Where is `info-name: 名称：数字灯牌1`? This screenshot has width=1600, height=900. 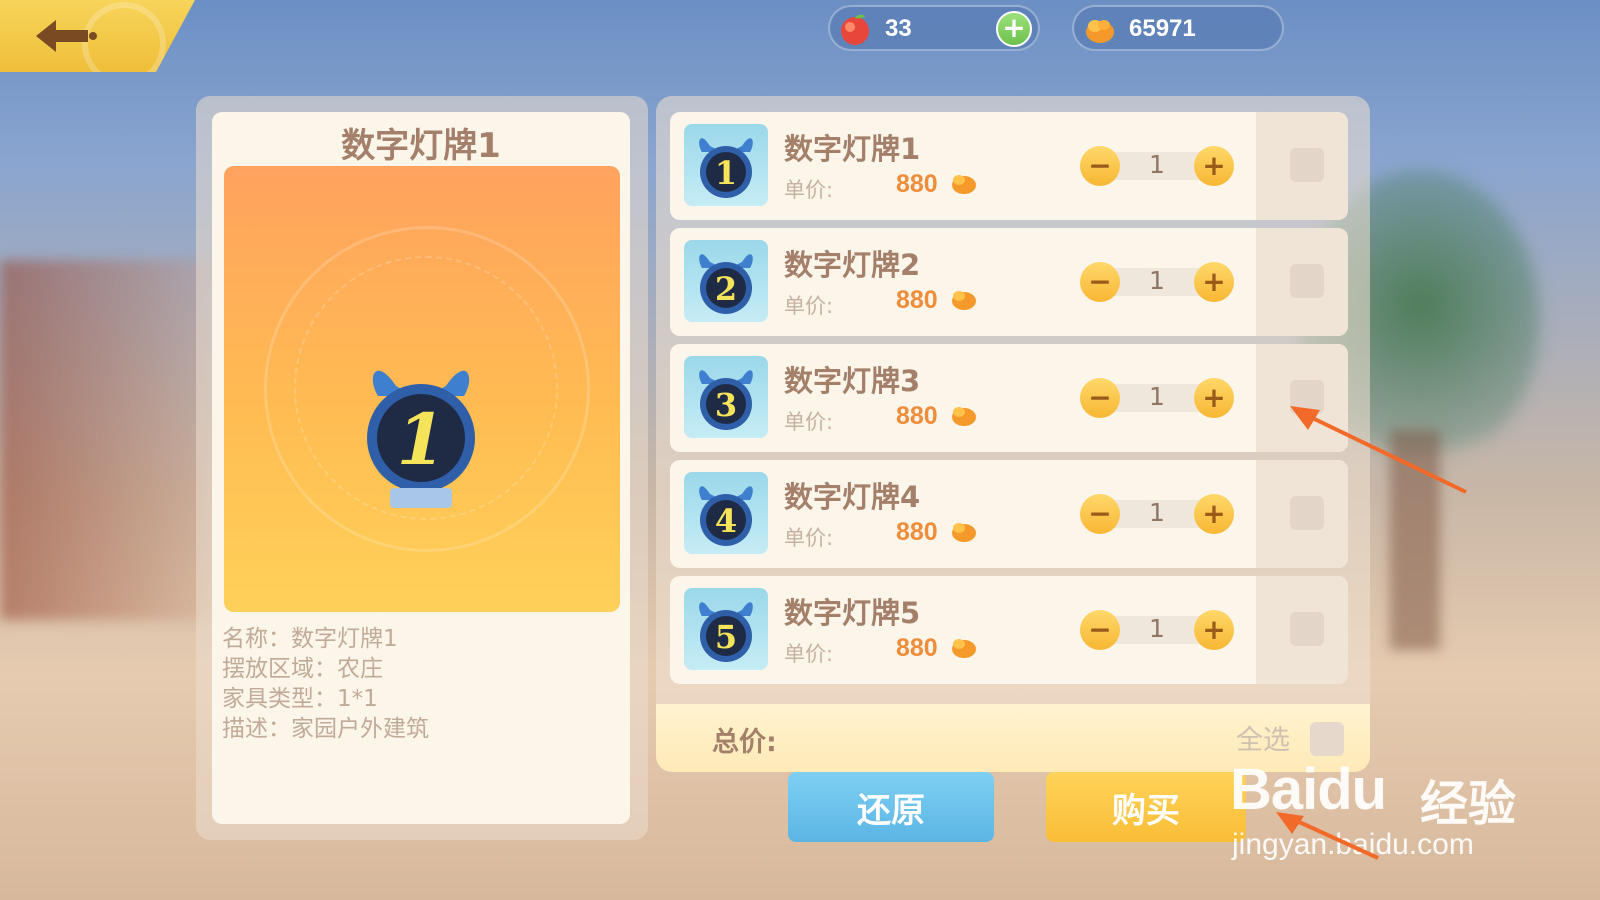 info-name: 名称：数字灯牌1 is located at coordinates (310, 639).